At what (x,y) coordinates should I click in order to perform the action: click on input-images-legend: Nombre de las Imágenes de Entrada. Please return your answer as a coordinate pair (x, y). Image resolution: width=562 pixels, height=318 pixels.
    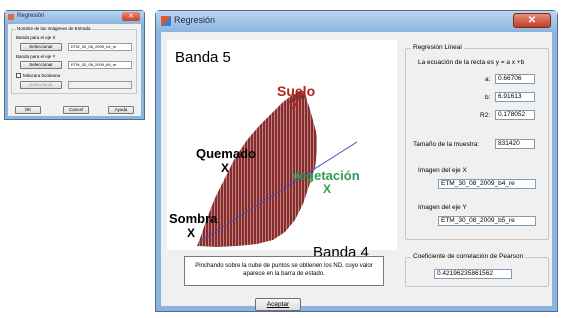
    Looking at the image, I should click on (54, 28).